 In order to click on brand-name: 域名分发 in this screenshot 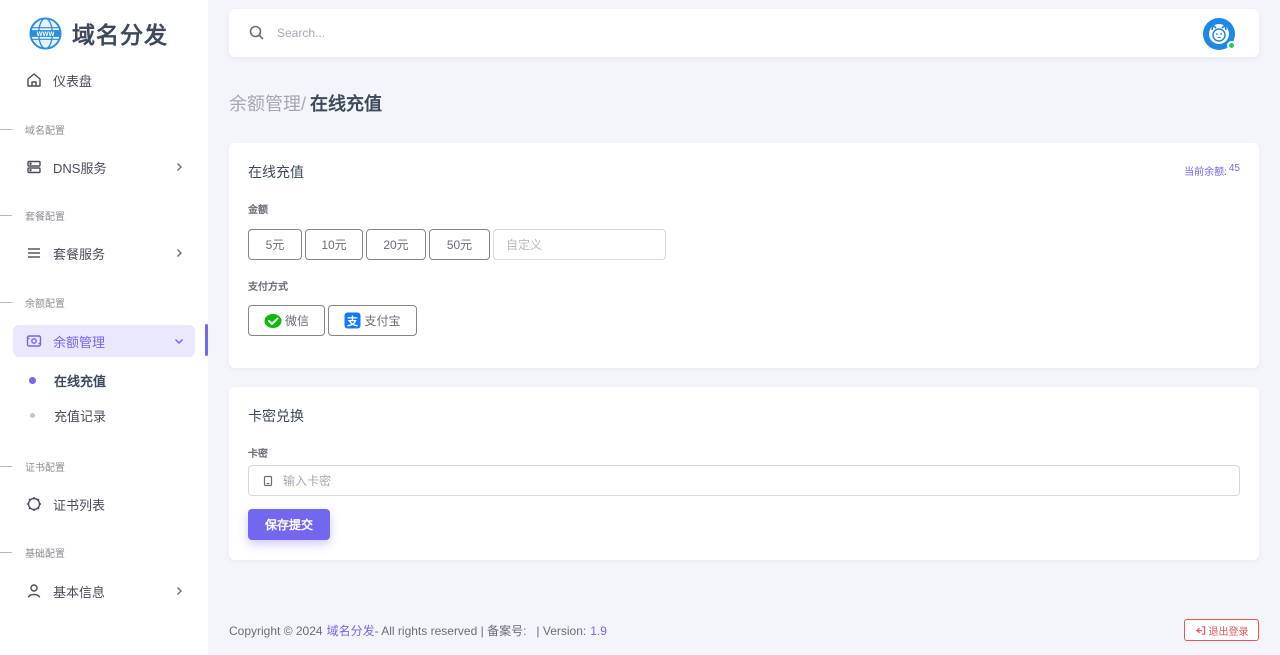, I will do `click(120, 35)`.